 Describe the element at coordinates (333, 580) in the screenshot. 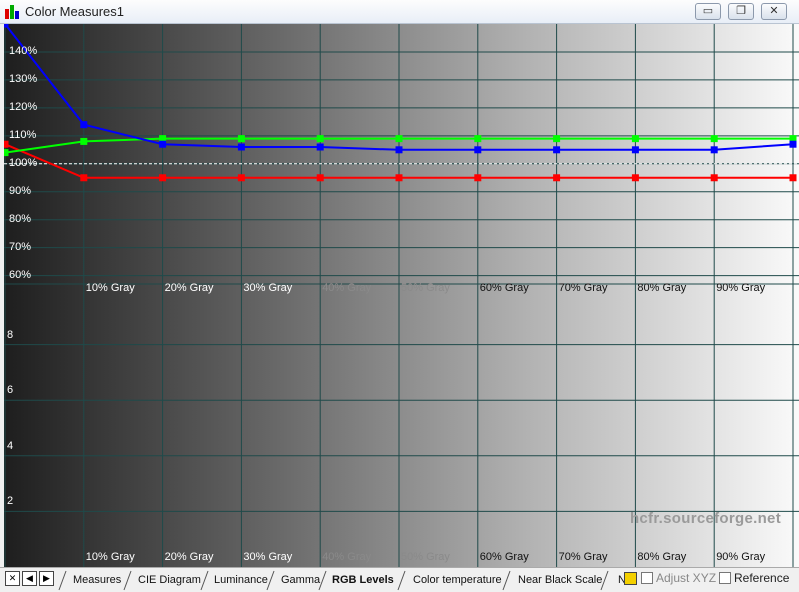

I see `tab-separators` at that location.